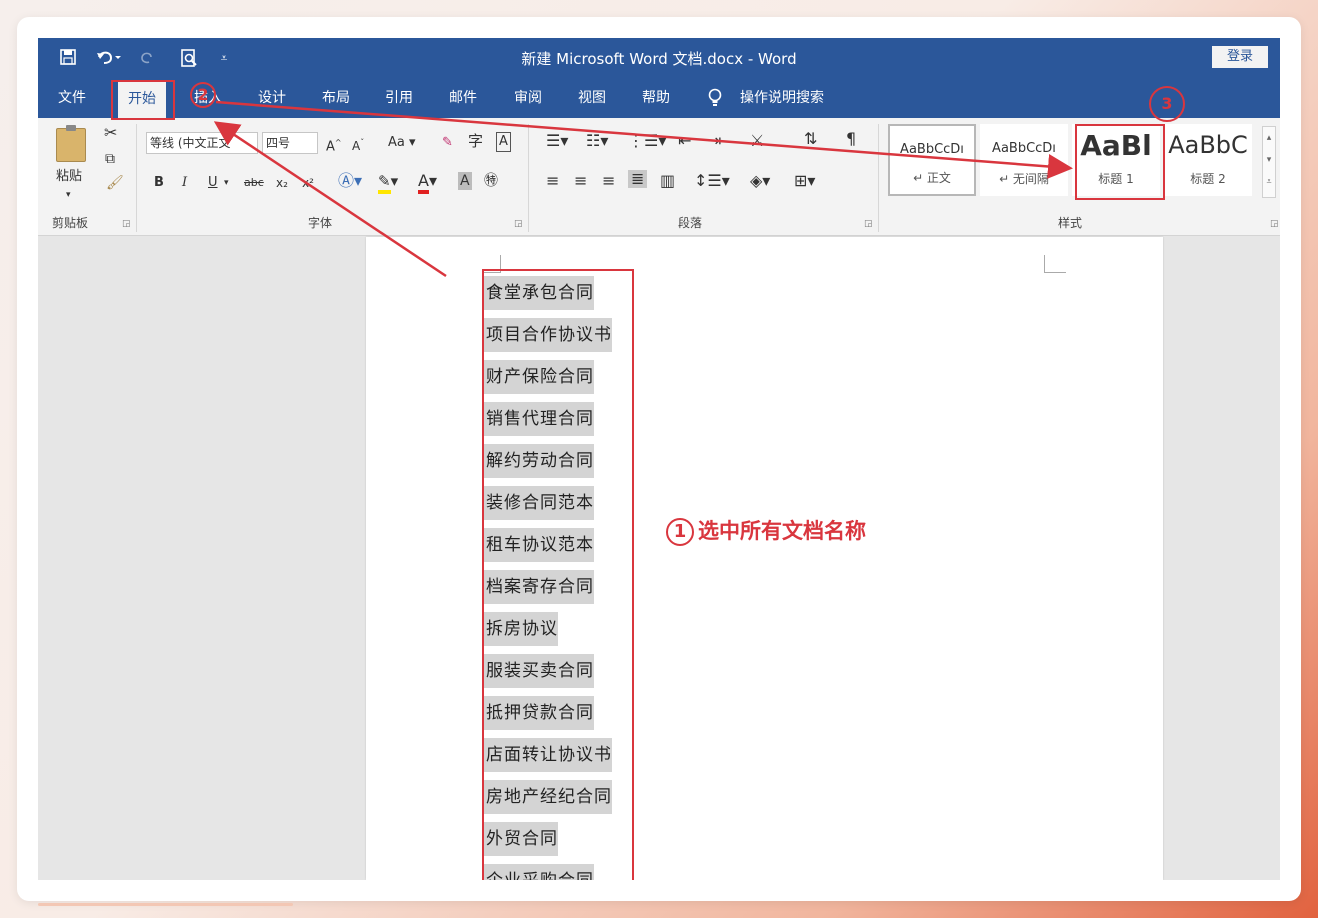  Describe the element at coordinates (1167, 104) in the screenshot. I see `step3-marker: 3` at that location.